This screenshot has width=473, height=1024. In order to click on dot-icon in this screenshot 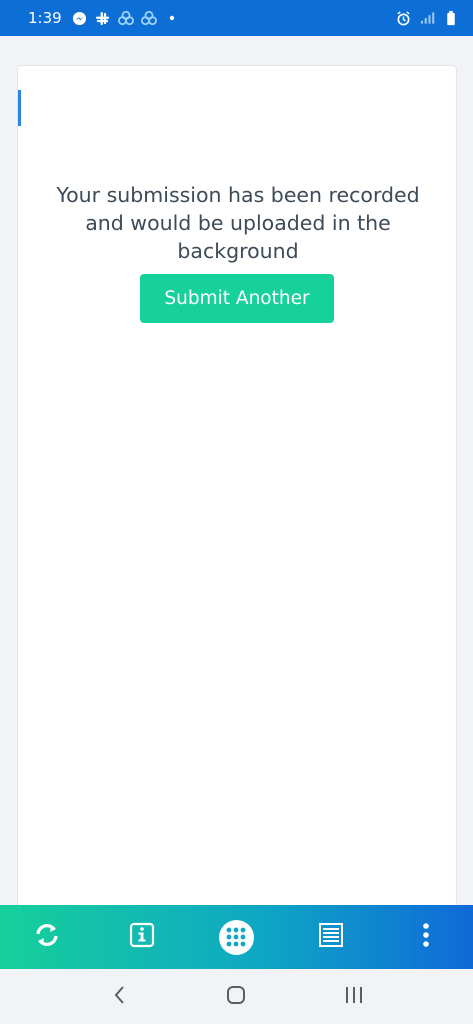, I will do `click(172, 18)`.